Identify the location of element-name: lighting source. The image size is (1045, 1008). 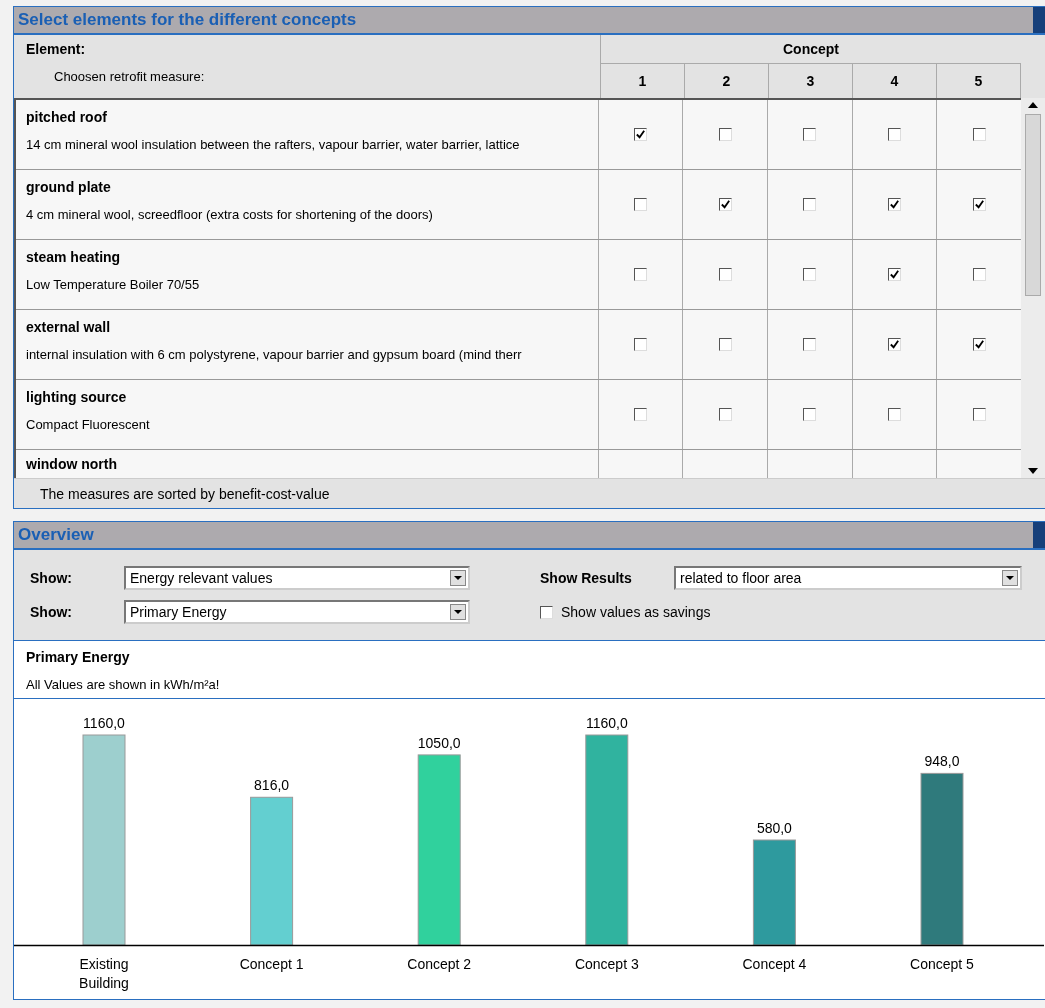
(77, 397).